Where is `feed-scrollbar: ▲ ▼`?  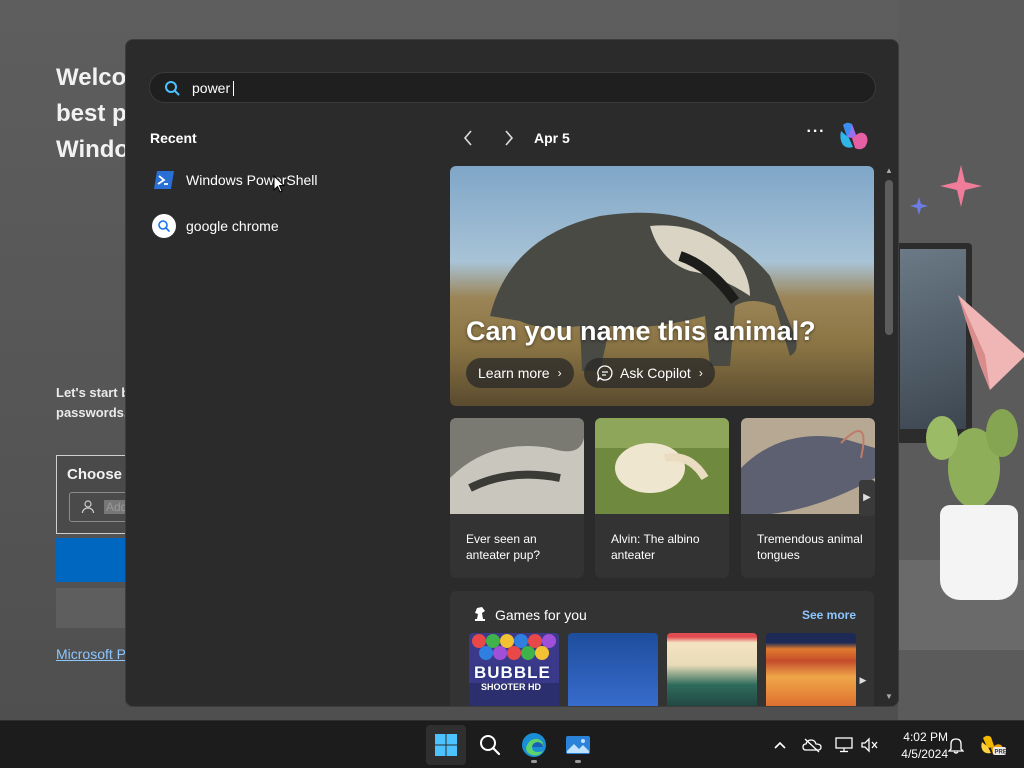 feed-scrollbar: ▲ ▼ is located at coordinates (889, 436).